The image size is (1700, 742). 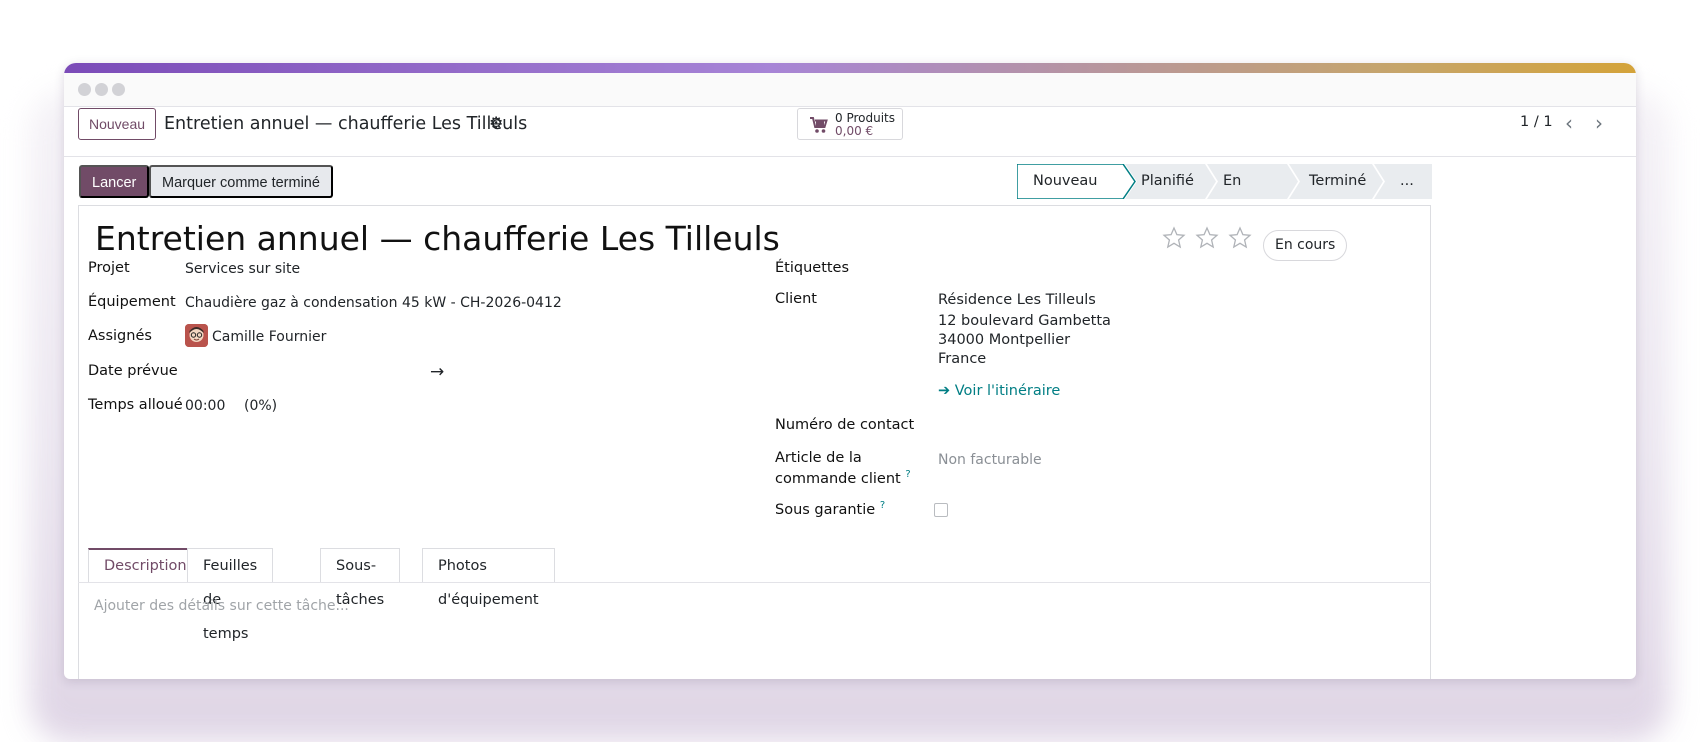 What do you see at coordinates (1024, 321) in the screenshot?
I see `client-address-line: 12 boulevard Gambetta` at bounding box center [1024, 321].